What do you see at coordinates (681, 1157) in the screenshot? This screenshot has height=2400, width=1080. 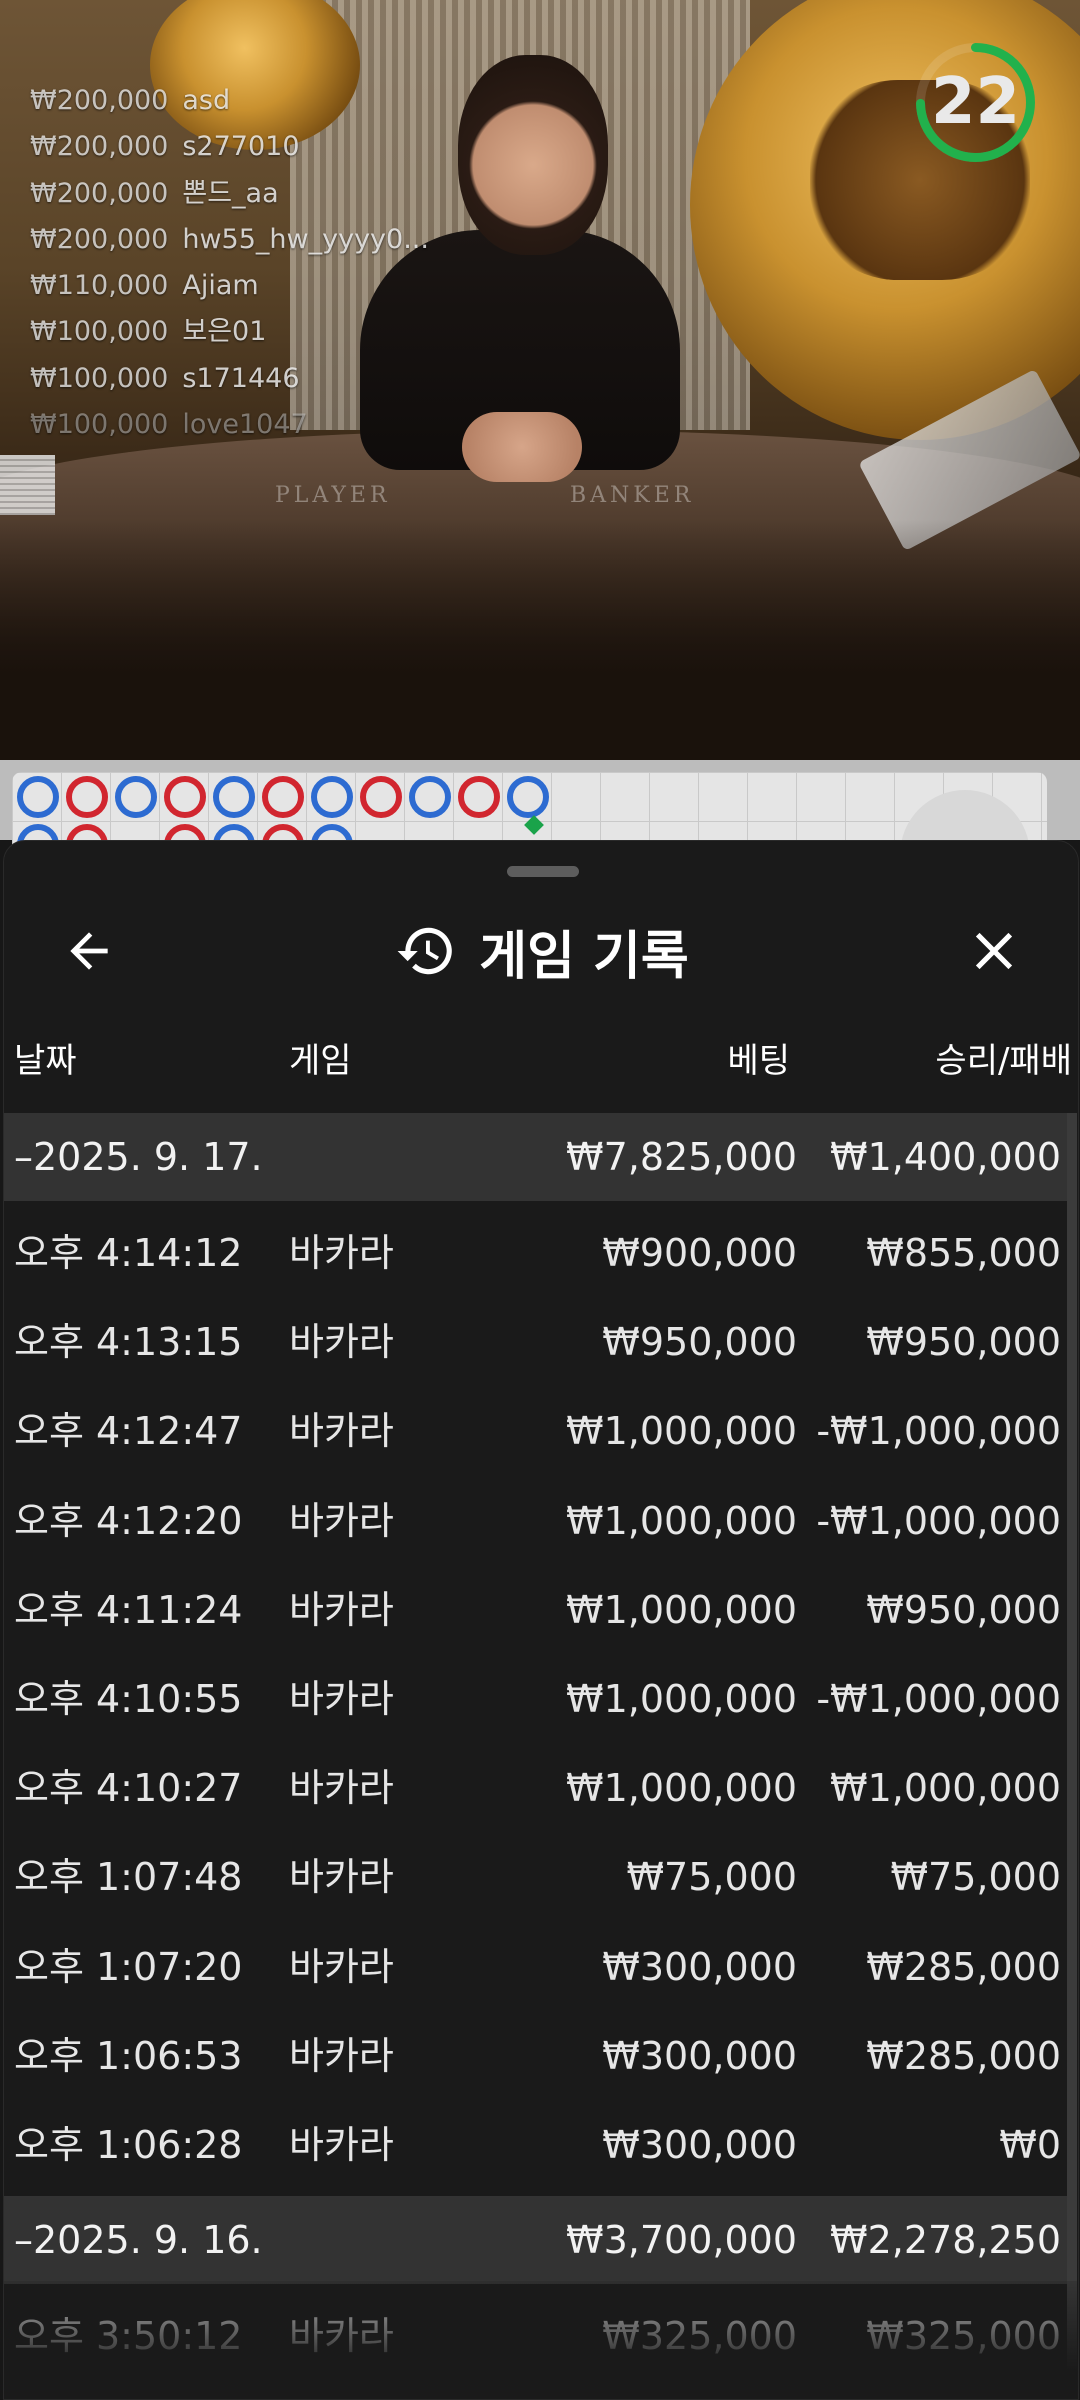 I see `group-total-bet: ₩7,825,000` at bounding box center [681, 1157].